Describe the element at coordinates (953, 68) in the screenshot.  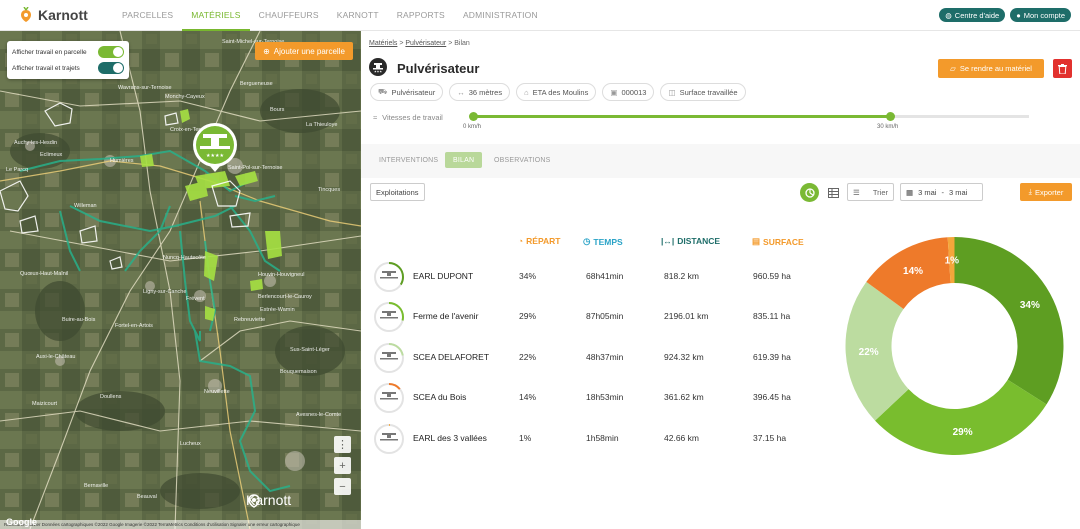
I see `map-icon: ▱` at that location.